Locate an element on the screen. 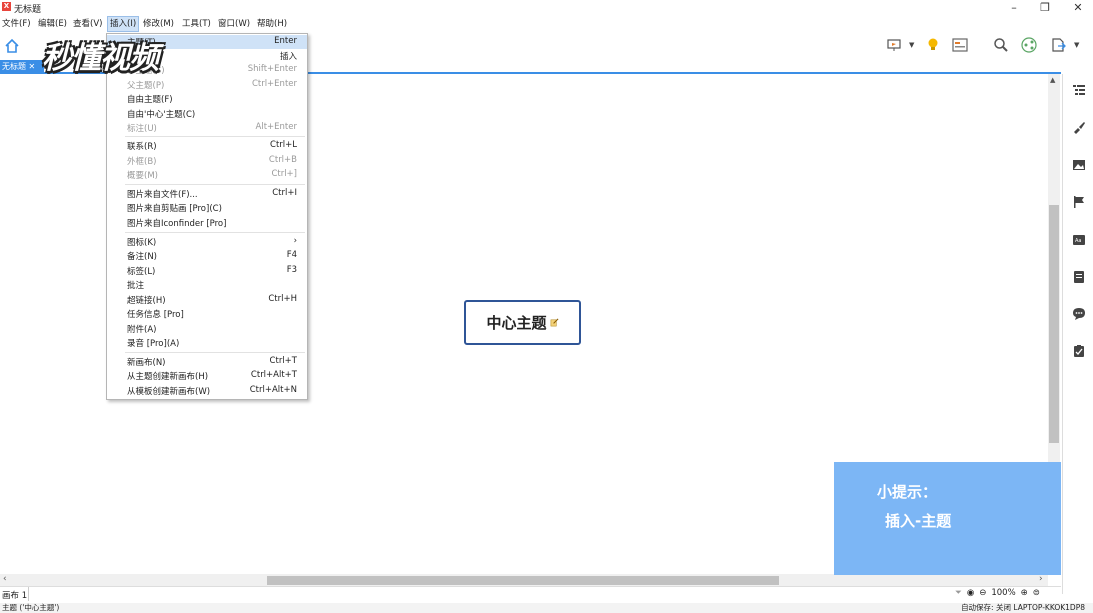 Image resolution: width=1093 pixels, height=613 pixels. title-bar is located at coordinates (546, 8).